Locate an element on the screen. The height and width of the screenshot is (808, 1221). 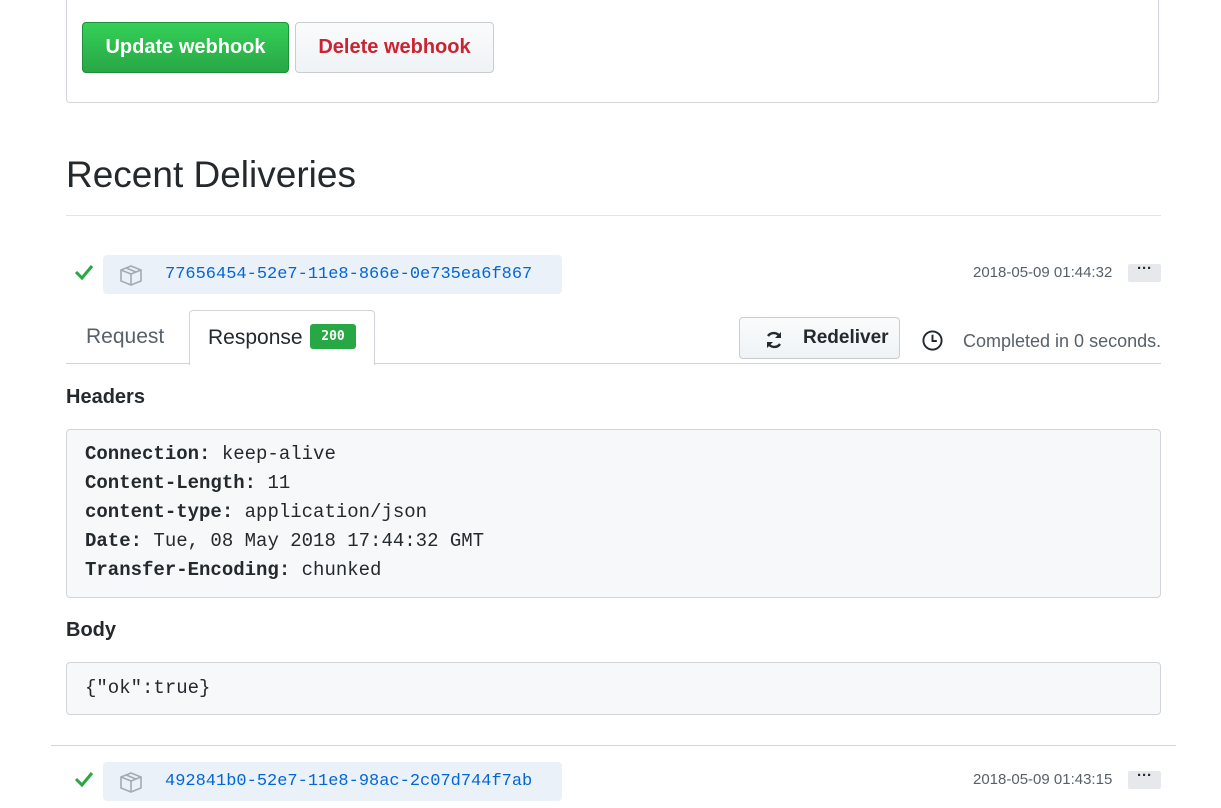
completed-status: Completed in 0 seconds. is located at coordinates (1062, 341).